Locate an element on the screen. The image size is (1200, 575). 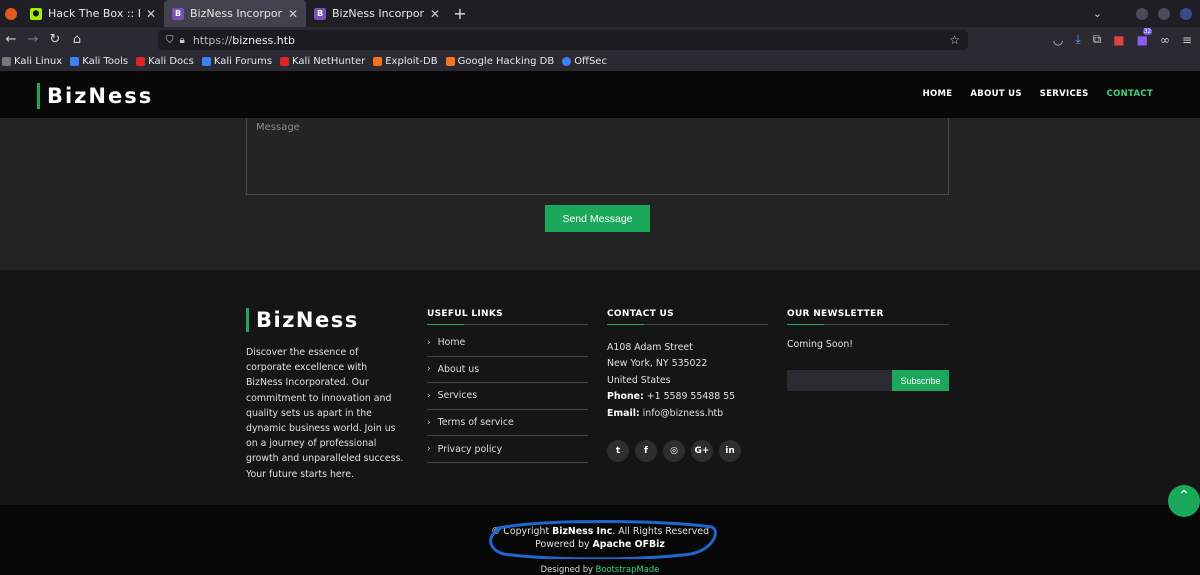
footer-link-about: › About us is located at coordinates (507, 370).